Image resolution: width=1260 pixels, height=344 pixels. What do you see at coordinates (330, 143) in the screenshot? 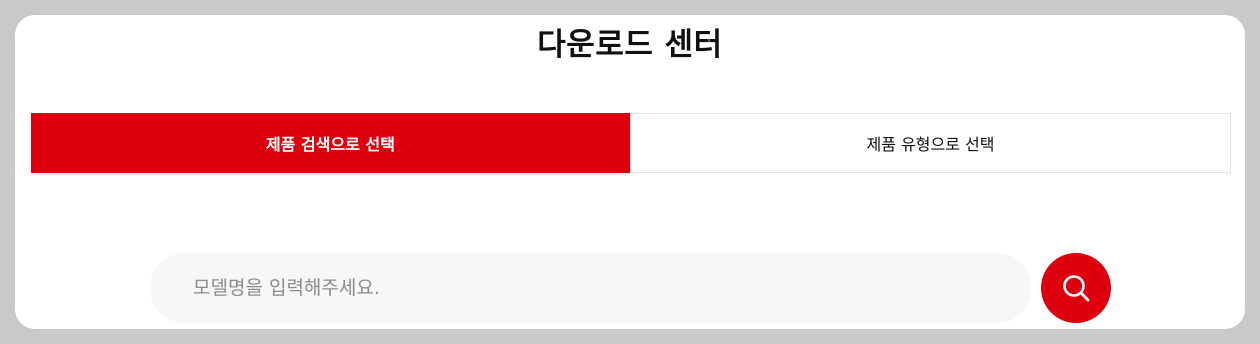
I see `tab-search-by-product: 제품 검색으로 선택` at bounding box center [330, 143].